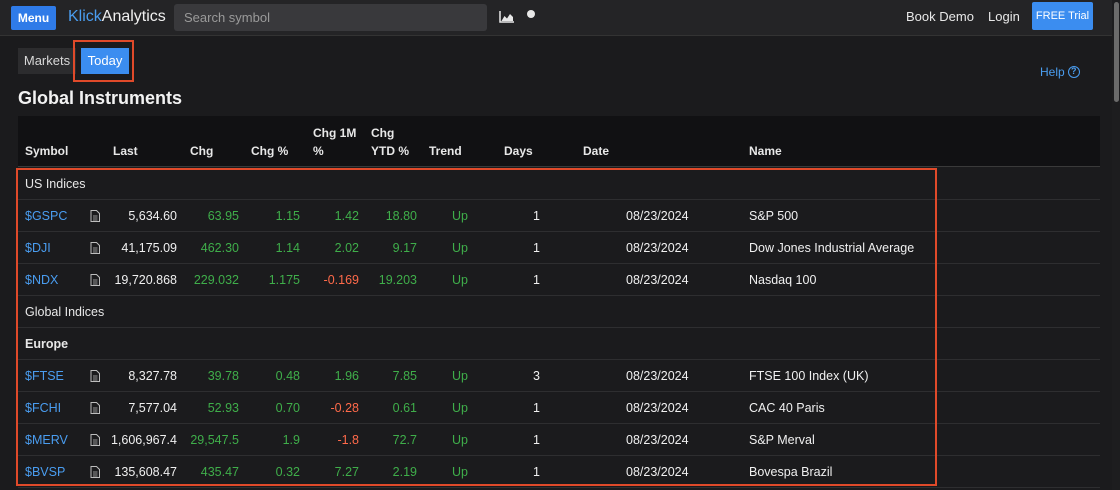  What do you see at coordinates (47, 61) in the screenshot?
I see `tab-markets: Markets` at bounding box center [47, 61].